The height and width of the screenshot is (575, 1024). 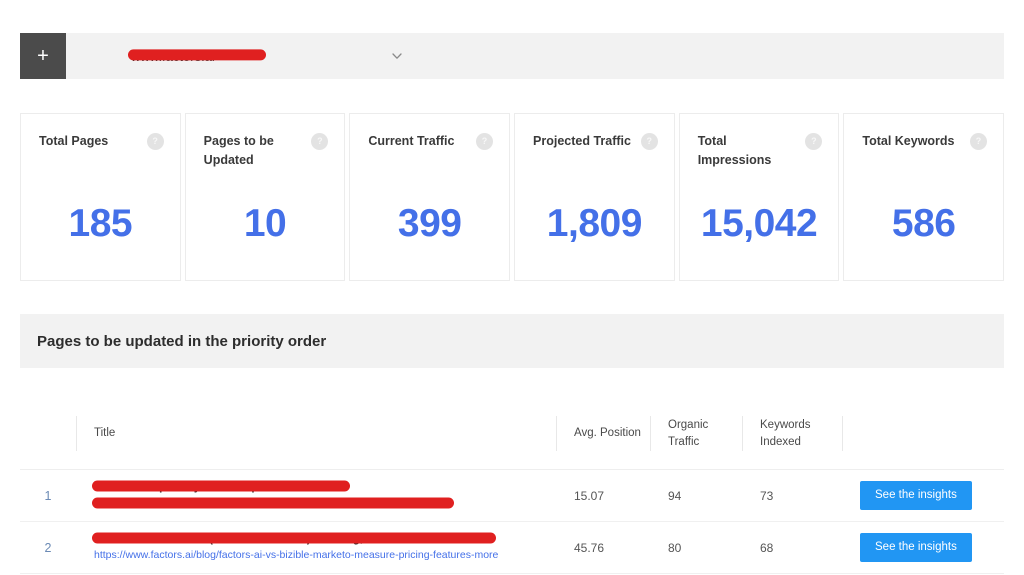 What do you see at coordinates (48, 495) in the screenshot?
I see `row-number: 1` at bounding box center [48, 495].